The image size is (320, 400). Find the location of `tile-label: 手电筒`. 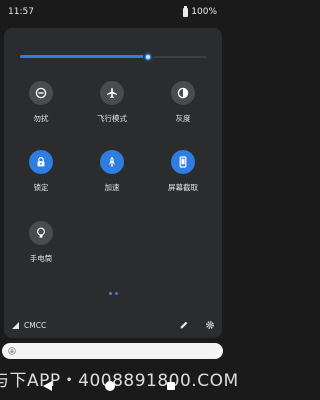

tile-label: 手电筒 is located at coordinates (41, 258).